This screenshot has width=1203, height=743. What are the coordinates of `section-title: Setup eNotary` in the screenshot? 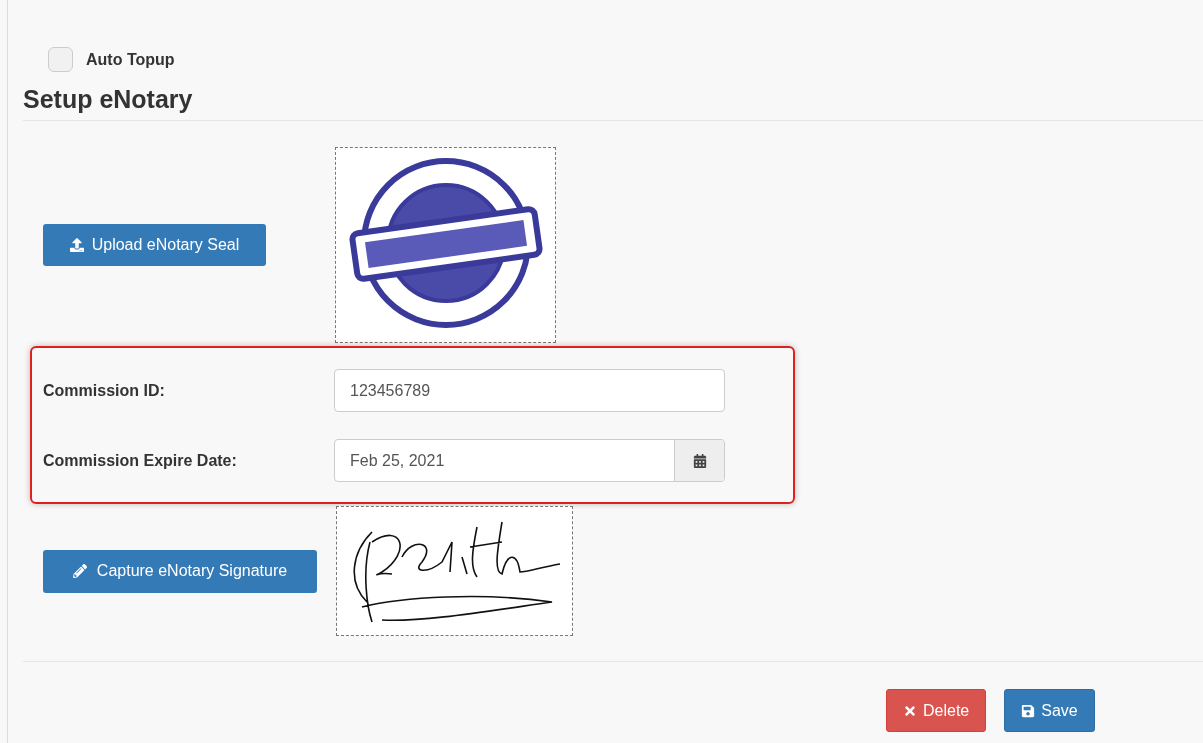 It's located at (108, 99).